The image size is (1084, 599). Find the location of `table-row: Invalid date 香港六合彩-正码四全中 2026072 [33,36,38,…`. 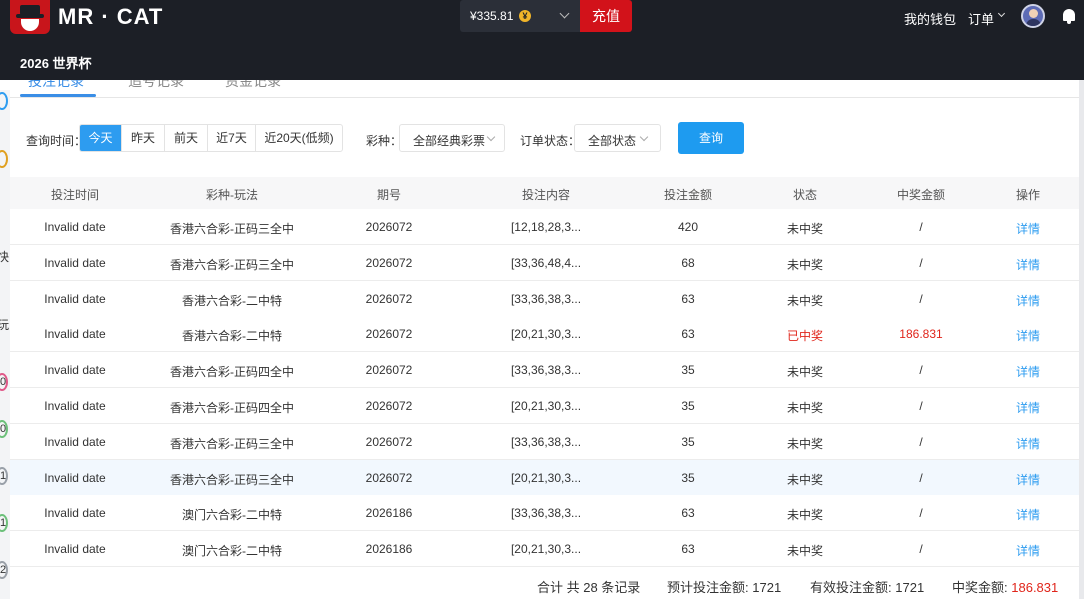

table-row: Invalid date 香港六合彩-正码四全中 2026072 [33,36,38,… is located at coordinates (544, 370).